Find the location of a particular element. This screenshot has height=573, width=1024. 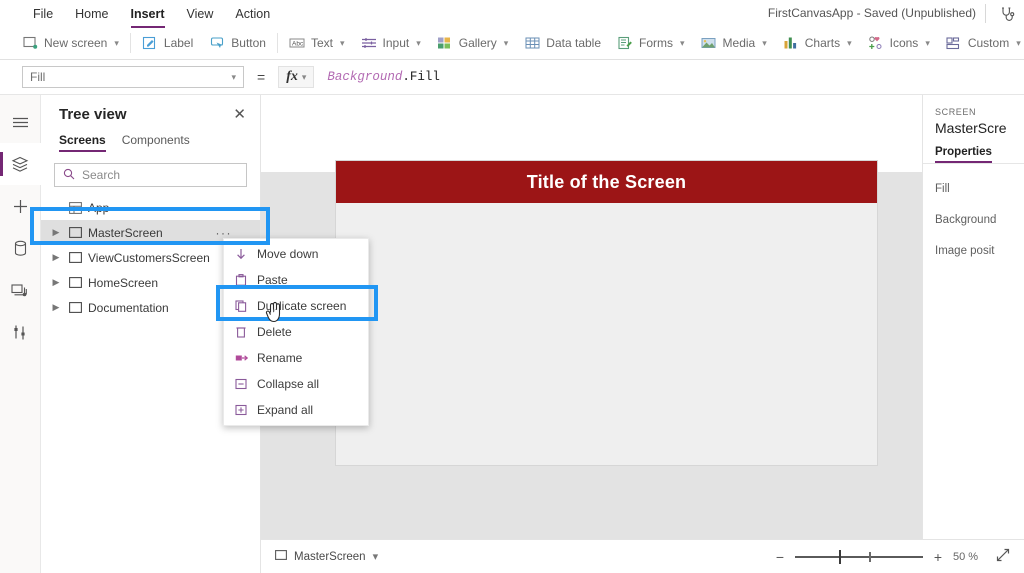

tab-components: Components is located at coordinates (156, 142).